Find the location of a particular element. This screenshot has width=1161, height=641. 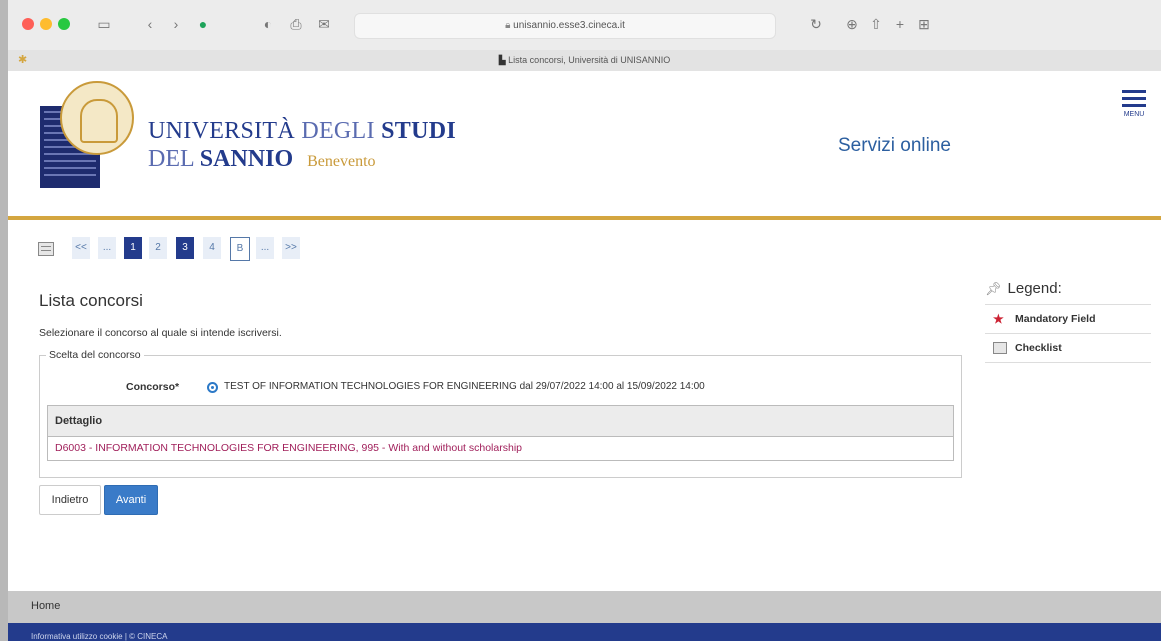

print-icon: ⎙ is located at coordinates (296, 24).